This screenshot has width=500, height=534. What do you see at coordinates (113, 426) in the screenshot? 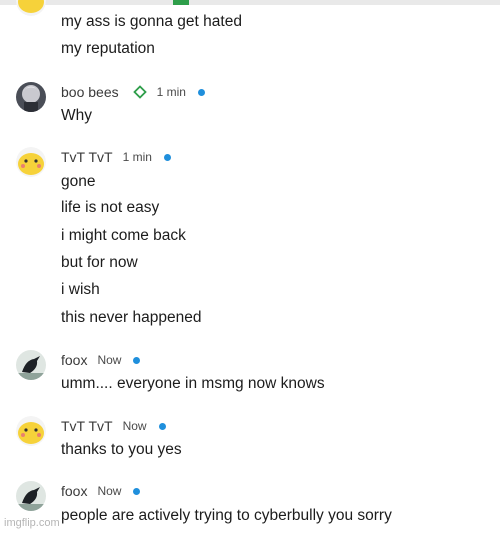
I see `message-header: TvT TvT Now` at bounding box center [113, 426].